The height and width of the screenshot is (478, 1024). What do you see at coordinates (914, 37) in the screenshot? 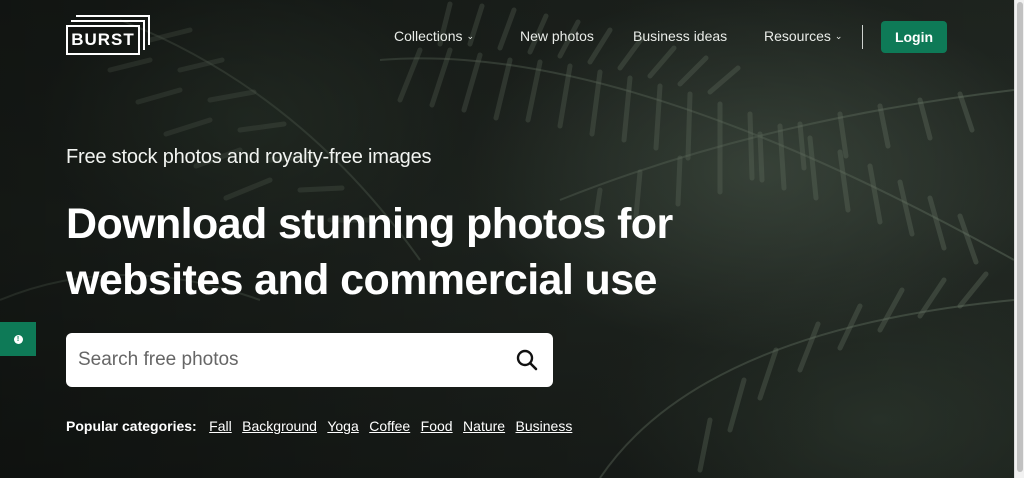
I see `login-button: Login` at bounding box center [914, 37].